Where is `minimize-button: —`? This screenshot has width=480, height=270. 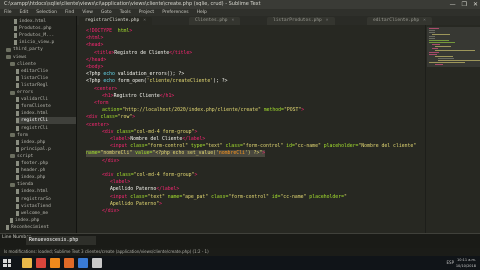
minimize-button: — is located at coordinates (453, 4).